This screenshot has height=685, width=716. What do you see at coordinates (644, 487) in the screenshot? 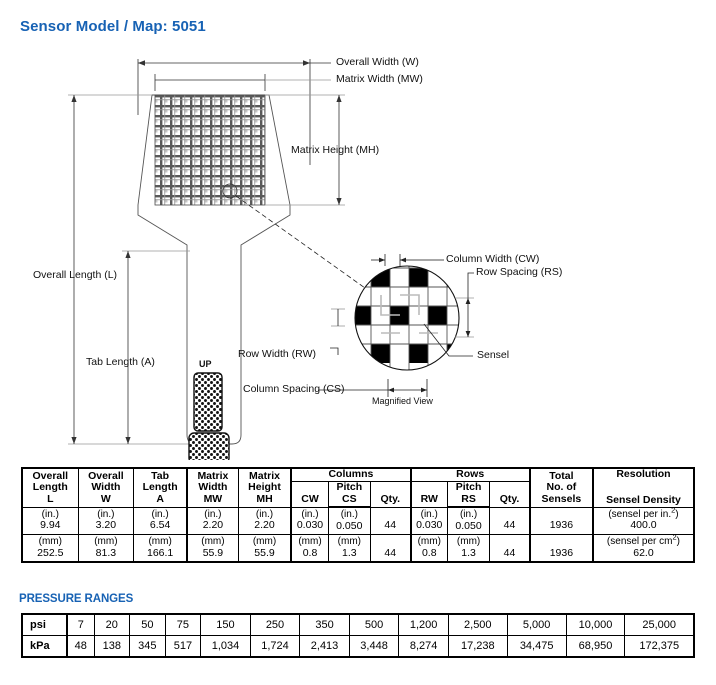
I see `th-resolution: Resolution Sensel Density` at bounding box center [644, 487].